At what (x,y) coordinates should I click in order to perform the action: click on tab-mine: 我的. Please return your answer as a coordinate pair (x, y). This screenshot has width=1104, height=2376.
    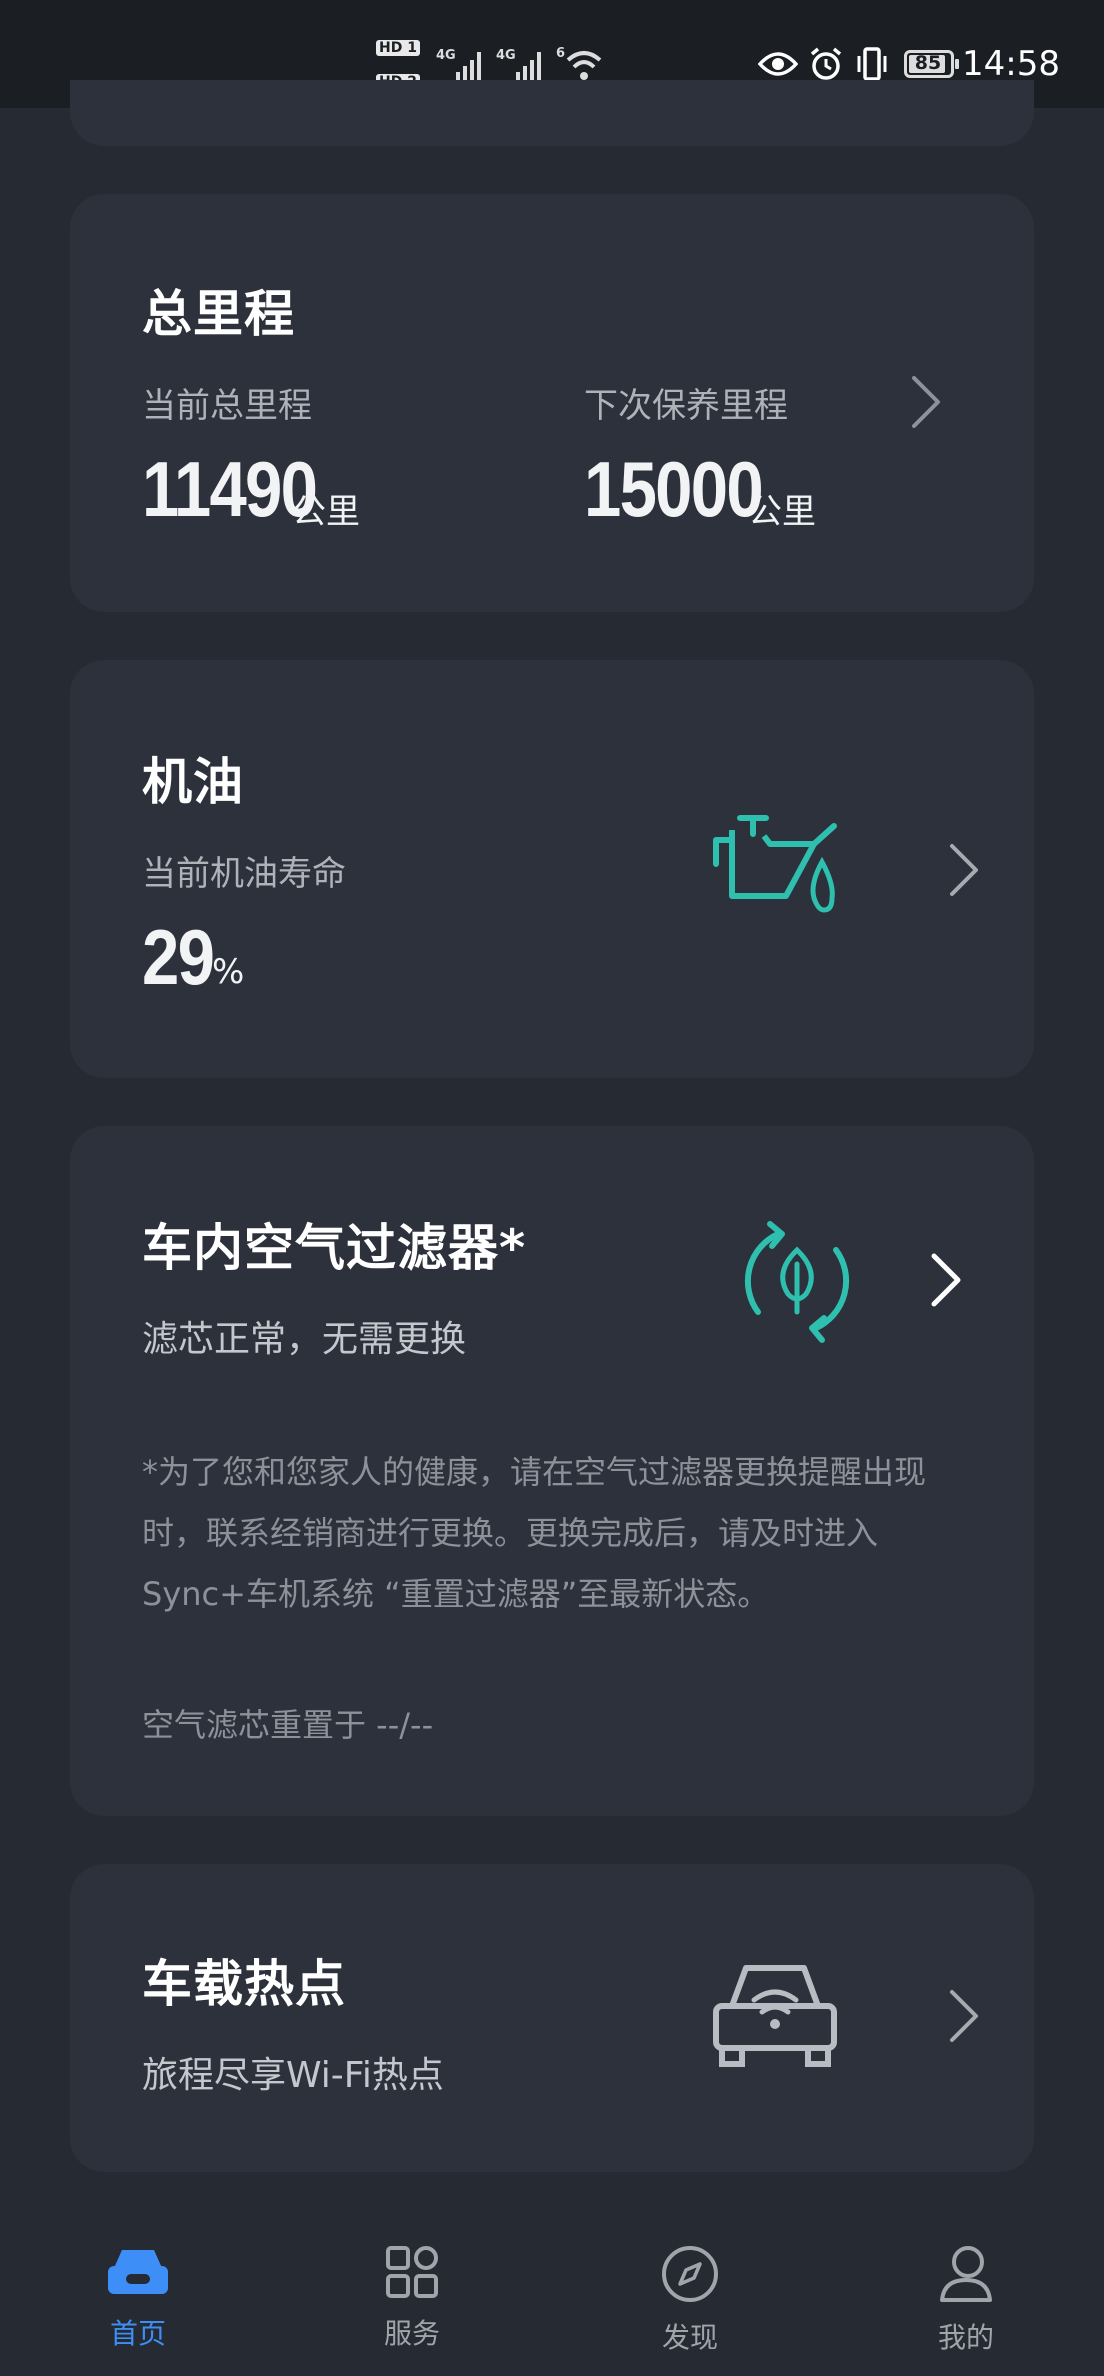
    Looking at the image, I should click on (966, 2300).